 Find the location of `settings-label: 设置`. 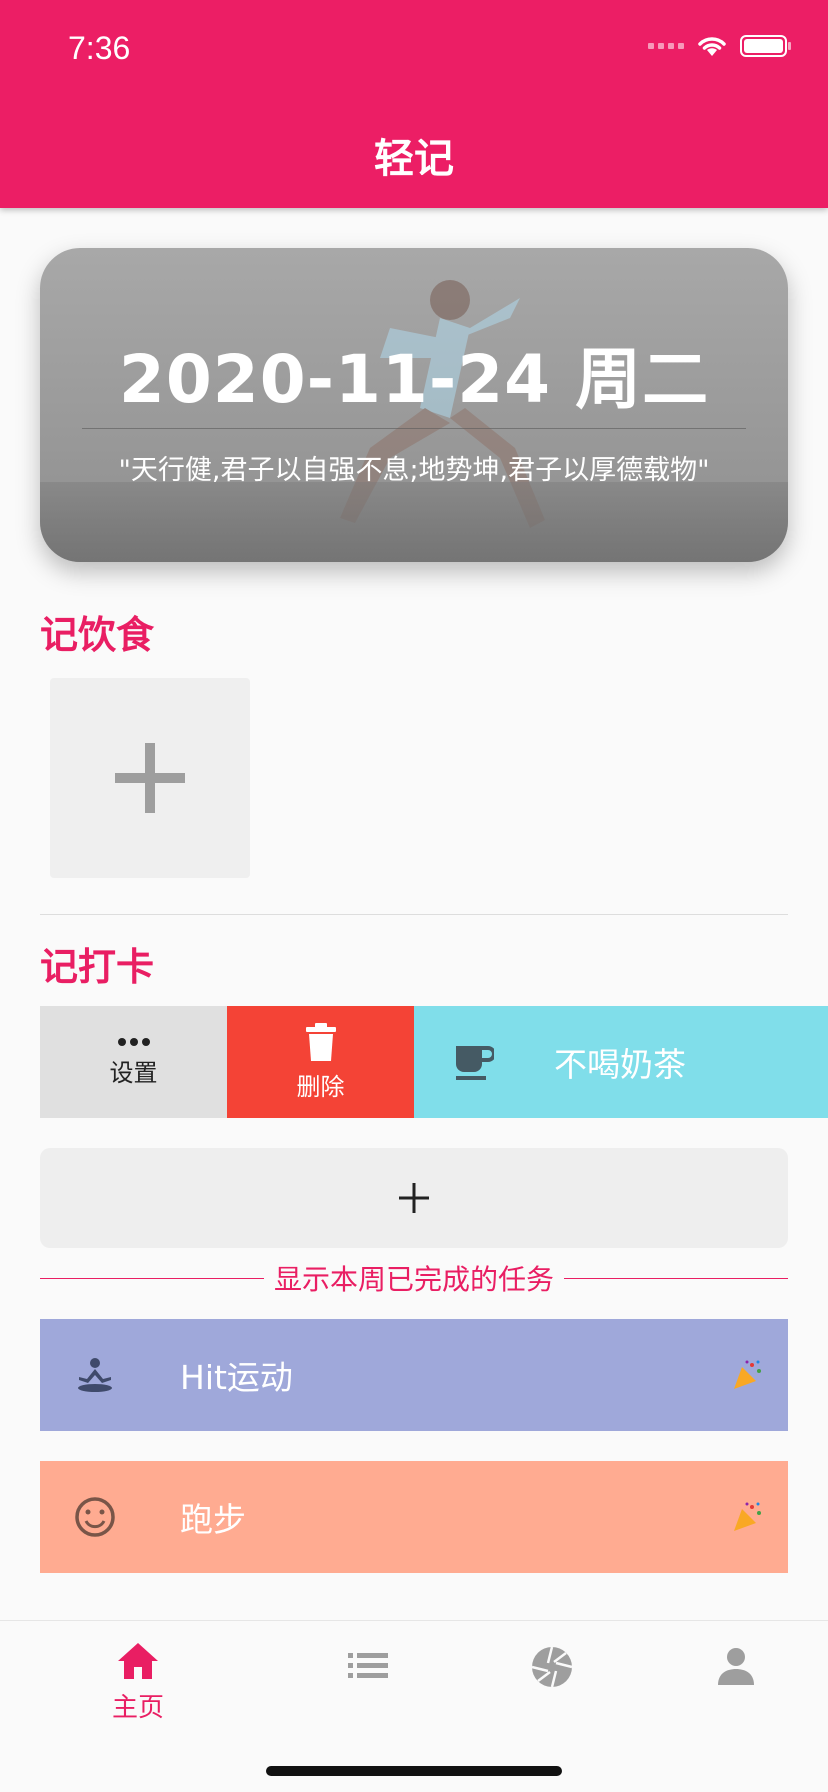

settings-label: 设置 is located at coordinates (133, 1072).